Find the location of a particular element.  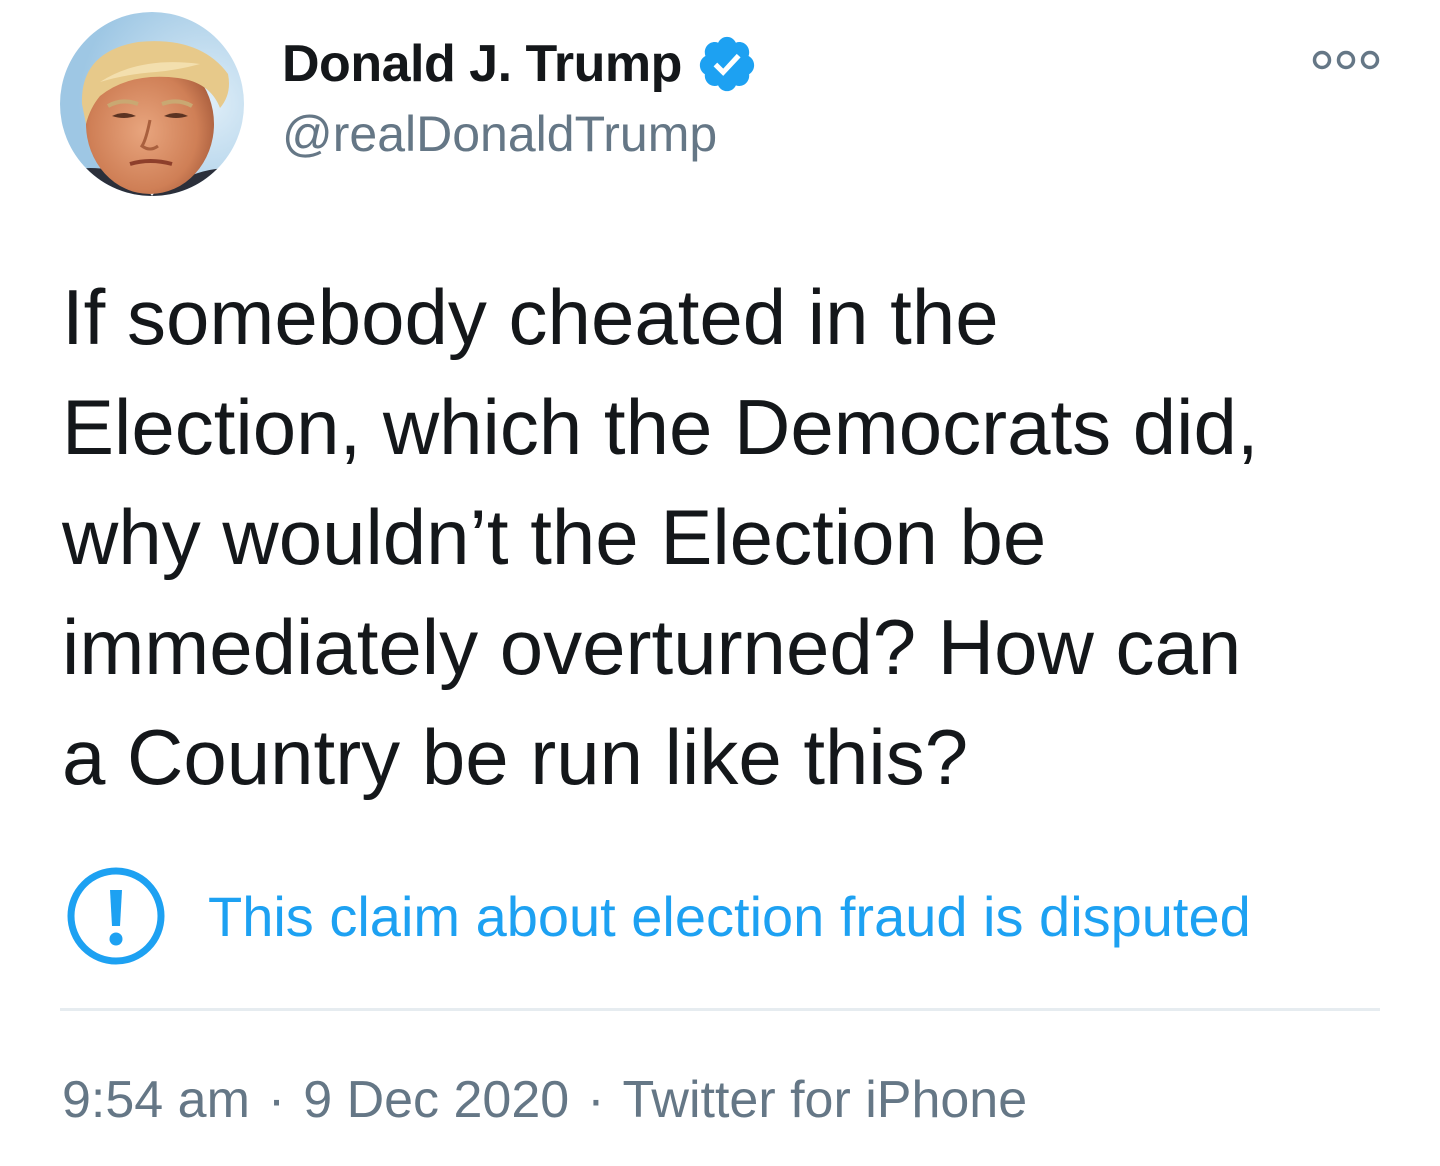

display-name: Donald J. Trump is located at coordinates (482, 64).